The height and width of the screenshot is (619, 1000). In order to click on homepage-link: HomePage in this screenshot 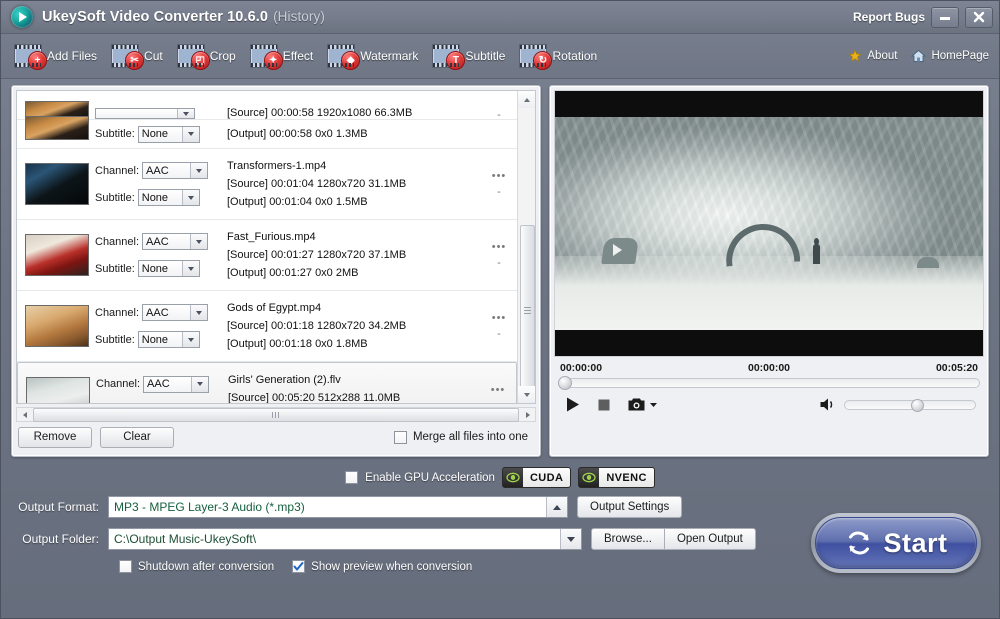, I will do `click(950, 56)`.